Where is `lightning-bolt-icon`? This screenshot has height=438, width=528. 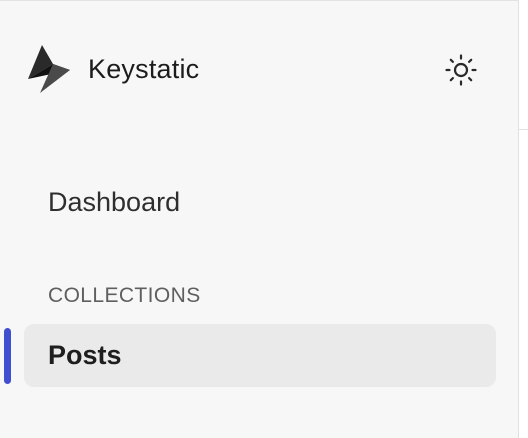
lightning-bolt-icon is located at coordinates (49, 69).